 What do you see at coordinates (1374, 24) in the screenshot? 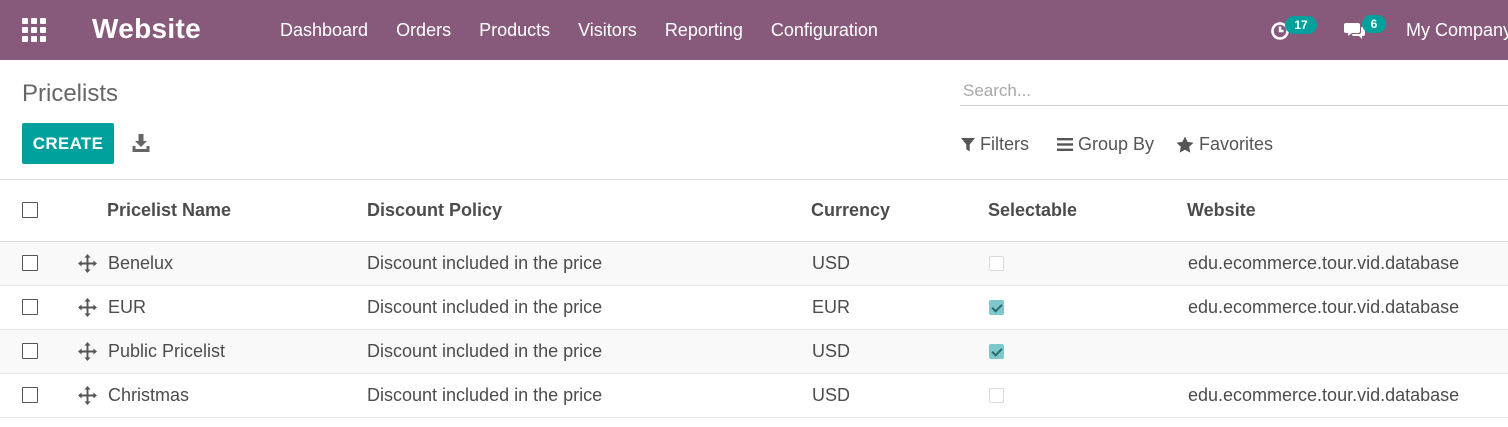
I see `messages-count-badge: 6` at bounding box center [1374, 24].